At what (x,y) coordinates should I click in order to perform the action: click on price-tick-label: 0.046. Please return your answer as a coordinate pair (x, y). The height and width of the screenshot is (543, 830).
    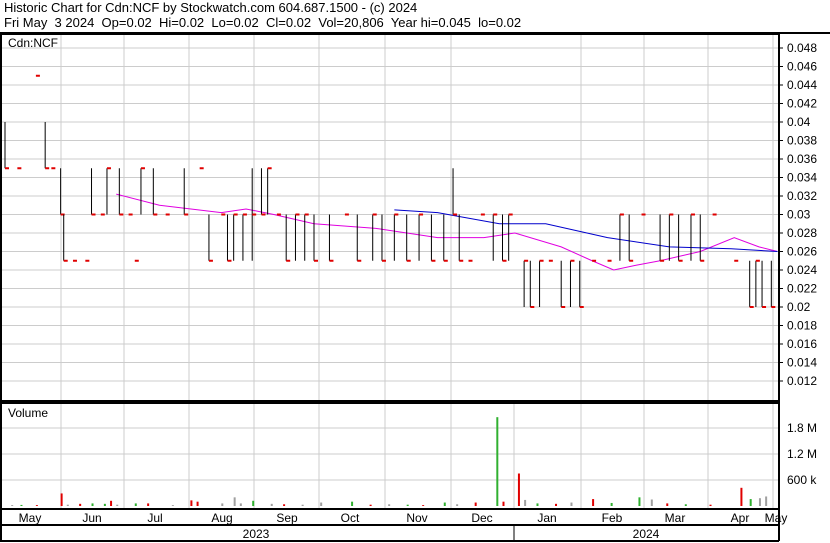
    Looking at the image, I should click on (802, 67).